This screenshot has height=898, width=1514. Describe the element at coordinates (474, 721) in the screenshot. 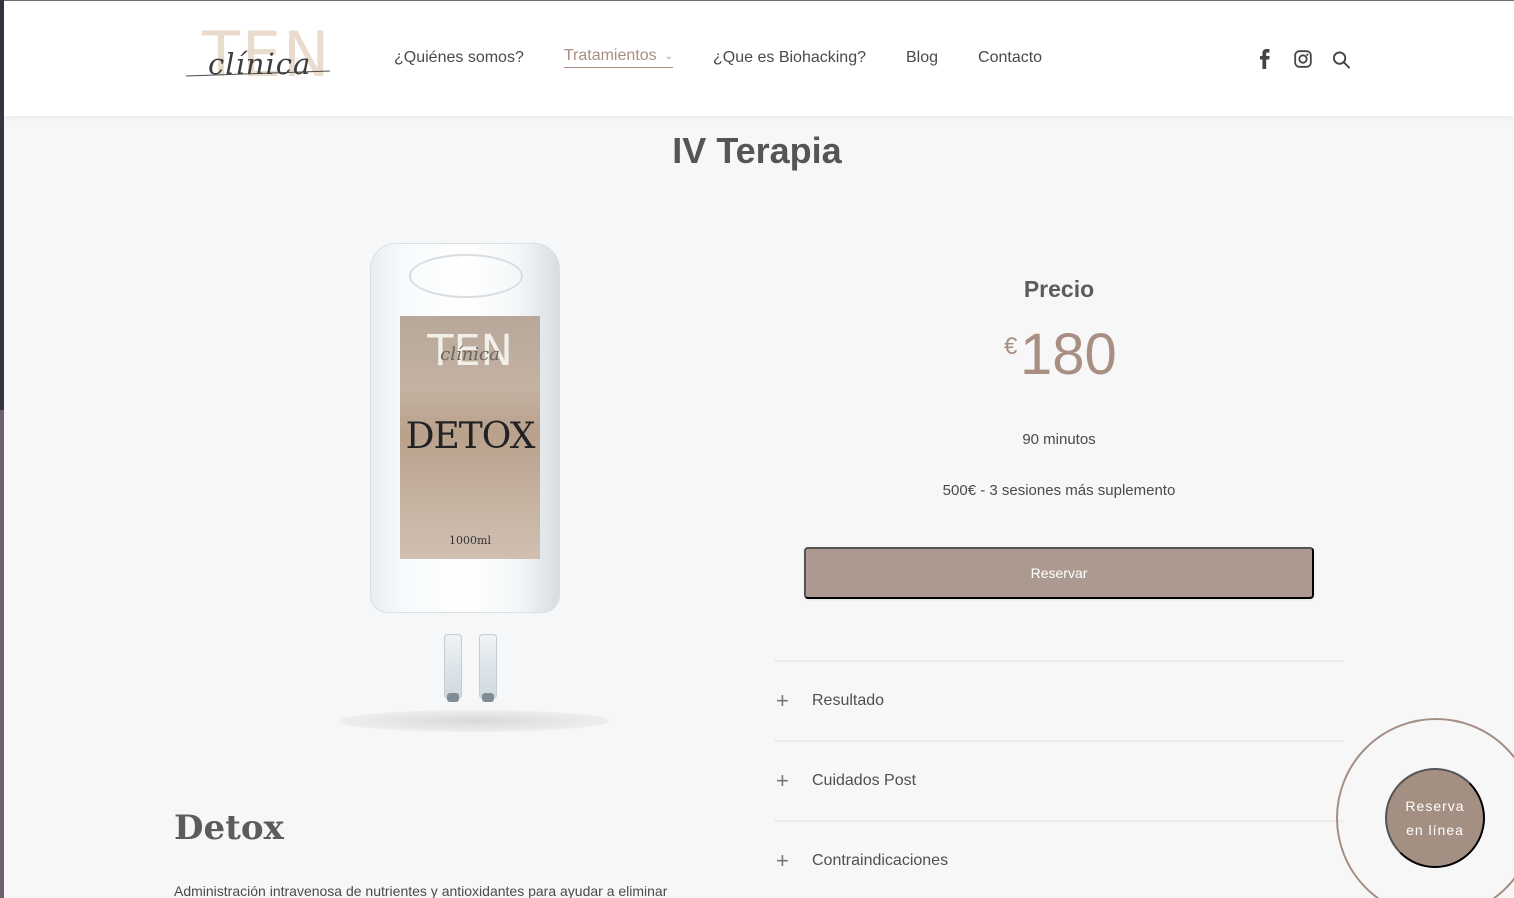

I see `image-shadow` at that location.